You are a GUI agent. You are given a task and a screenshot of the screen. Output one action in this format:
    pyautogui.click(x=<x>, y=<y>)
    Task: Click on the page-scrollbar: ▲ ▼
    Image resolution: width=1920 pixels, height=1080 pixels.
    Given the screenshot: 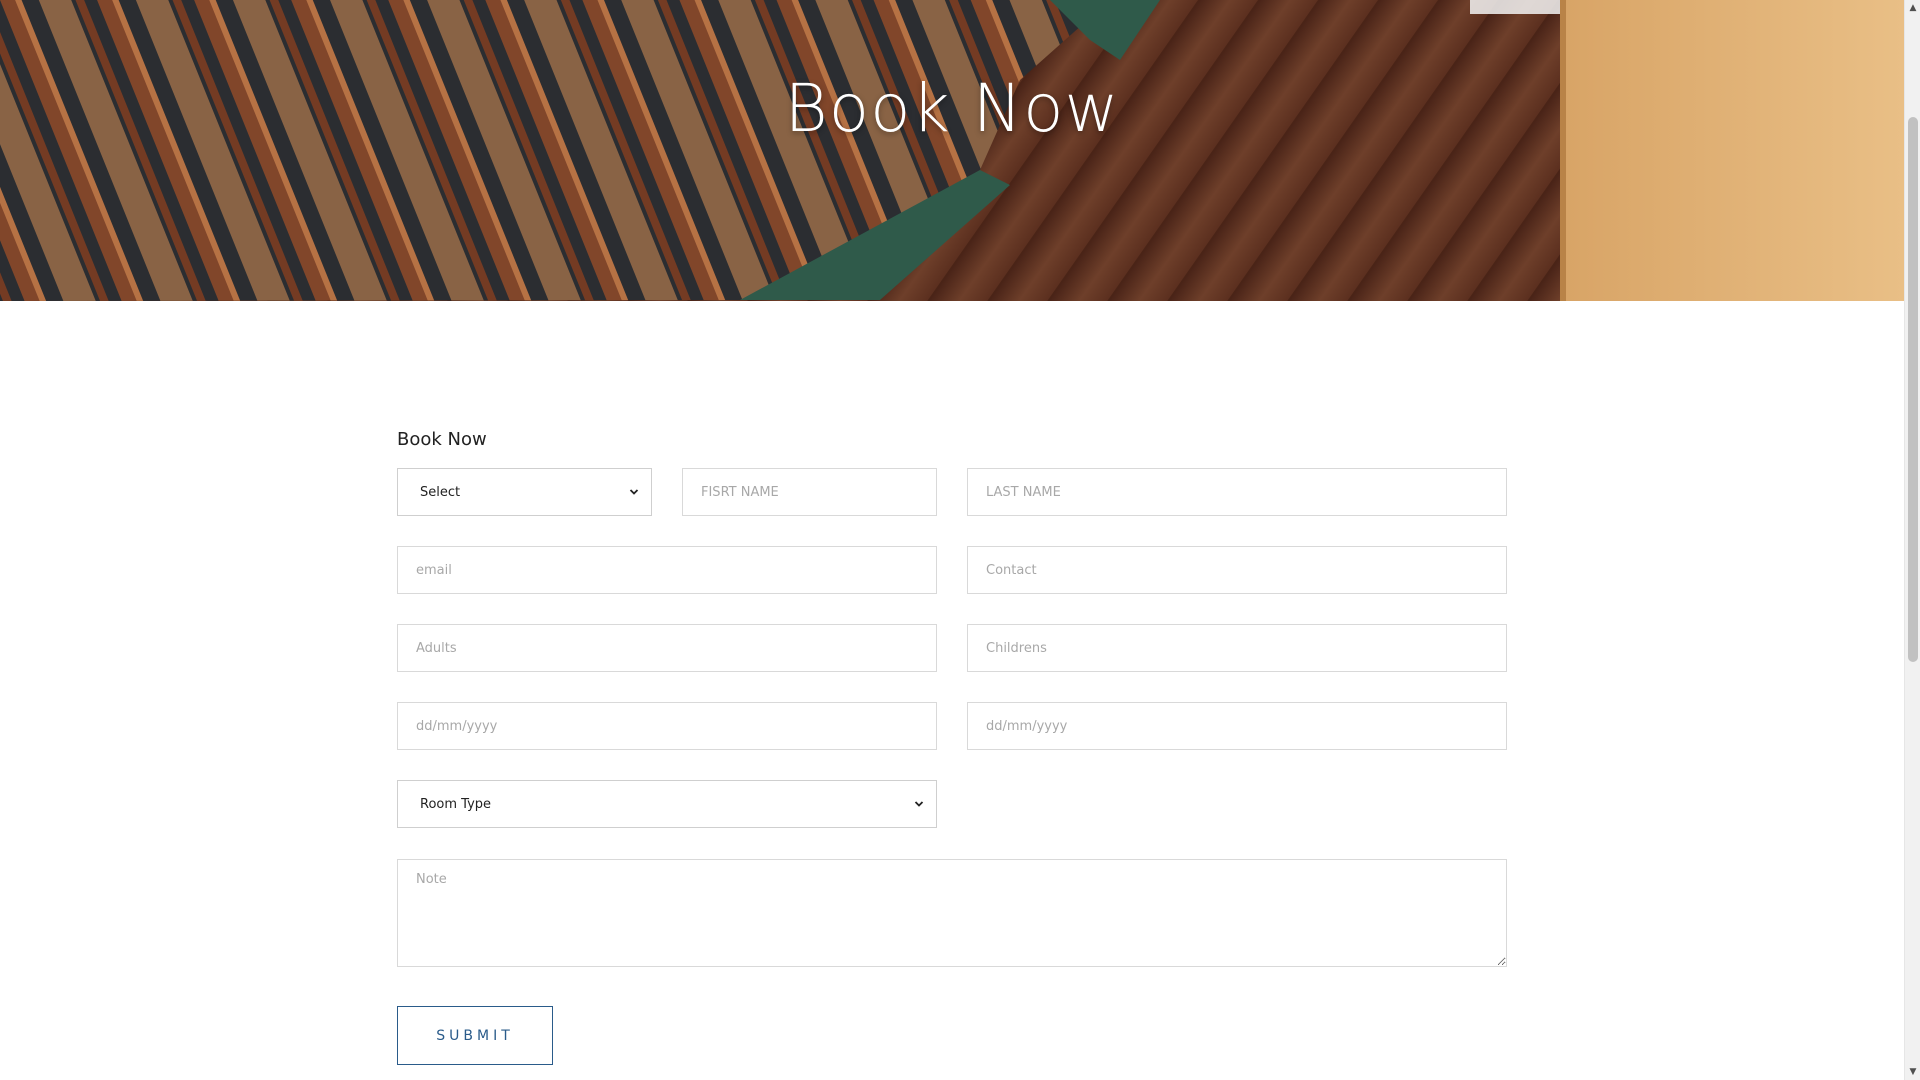 What is the action you would take?
    pyautogui.click(x=1912, y=540)
    